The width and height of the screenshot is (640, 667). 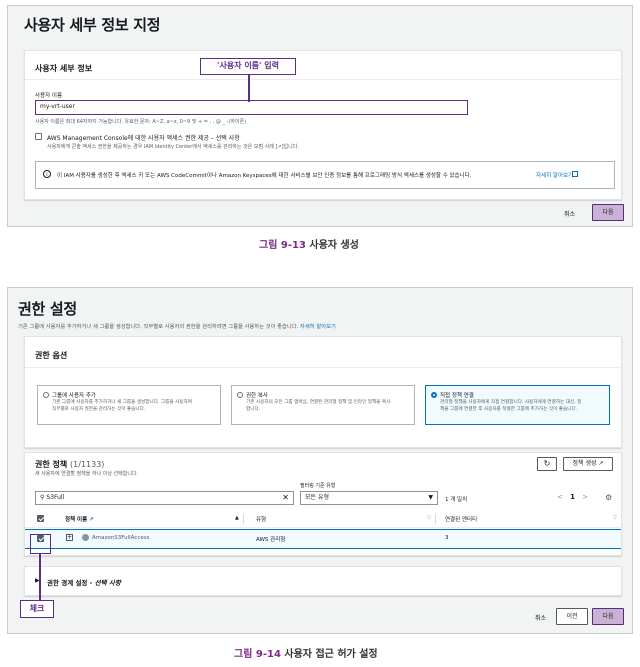 I want to click on info-learn-more-link: 자세히 알아보기, so click(x=554, y=175).